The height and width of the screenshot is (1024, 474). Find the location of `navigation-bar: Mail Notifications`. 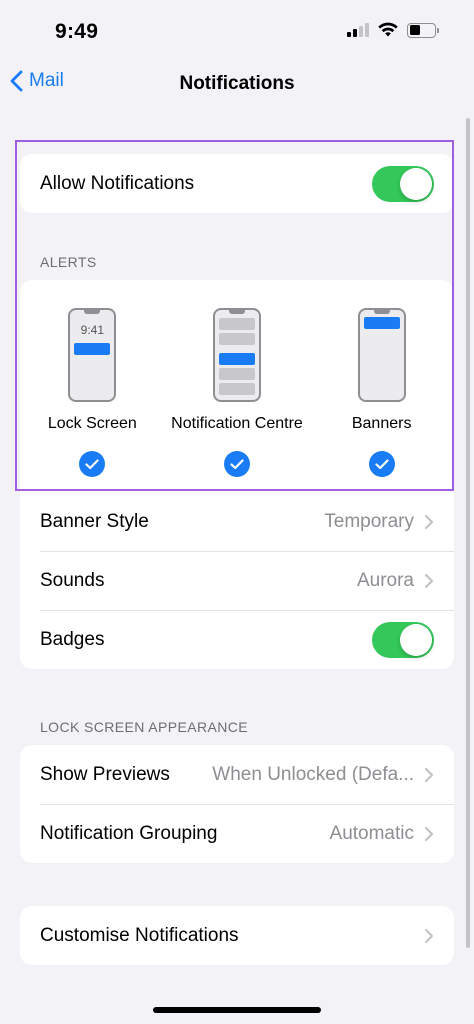

navigation-bar: Mail Notifications is located at coordinates (237, 85).